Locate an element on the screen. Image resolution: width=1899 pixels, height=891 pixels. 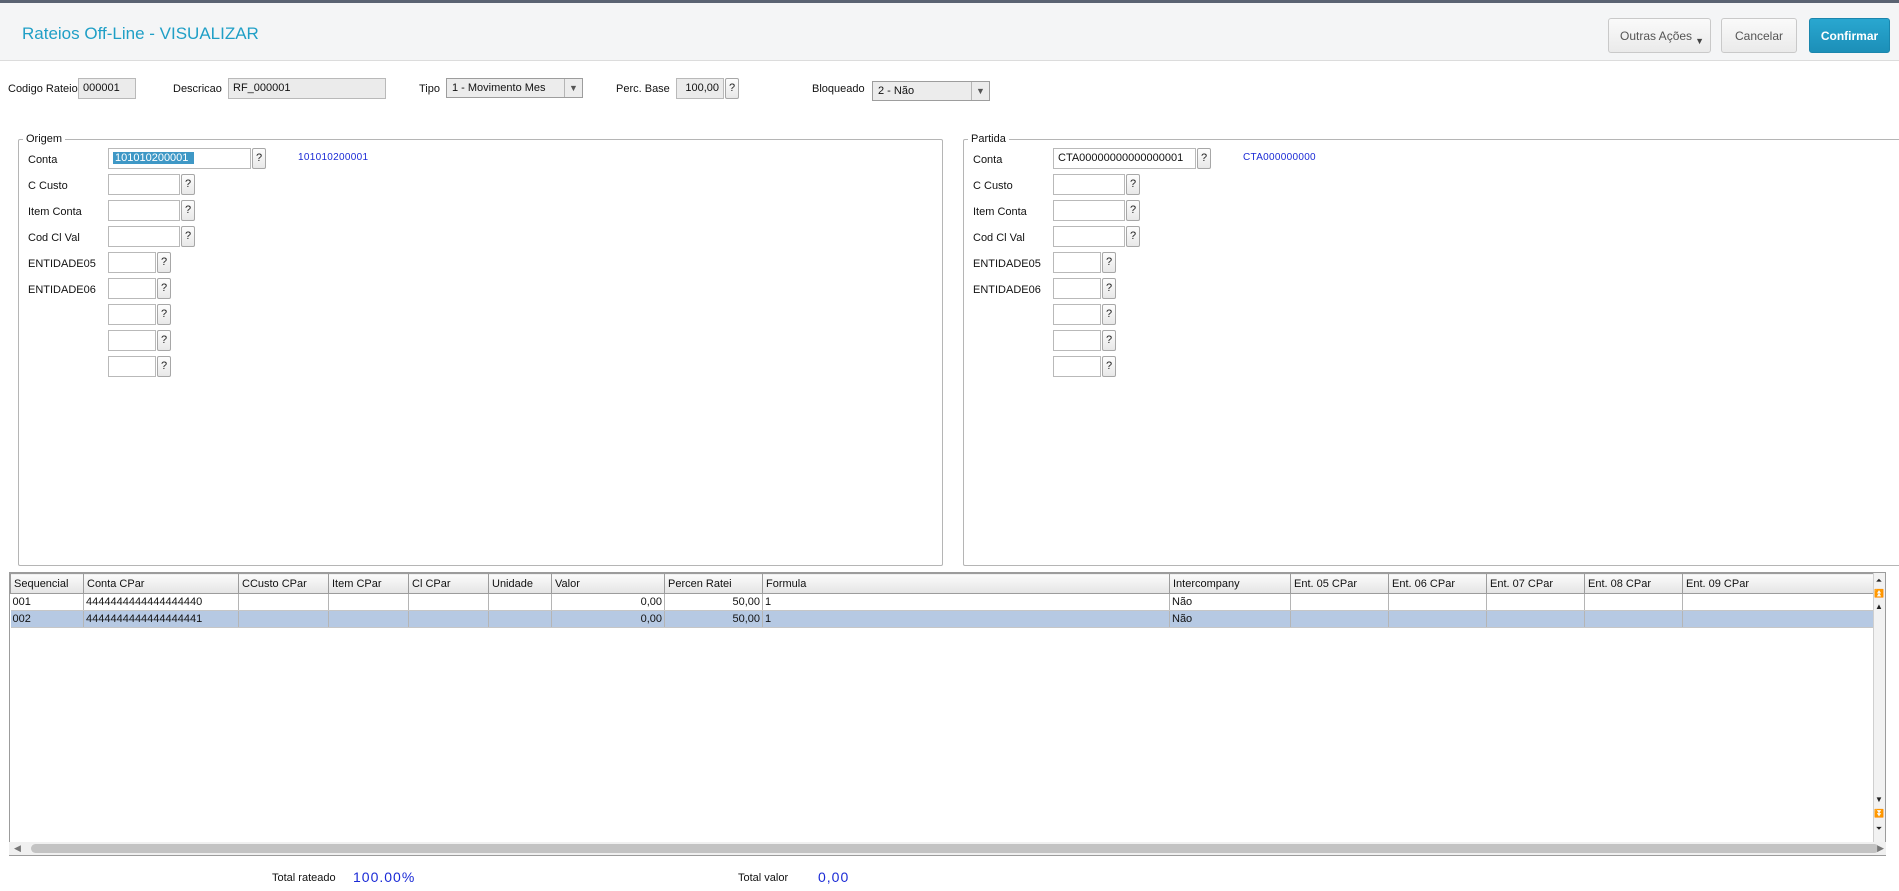
tipo-select: 1 - Movimento Mes ▼ is located at coordinates (514, 88).